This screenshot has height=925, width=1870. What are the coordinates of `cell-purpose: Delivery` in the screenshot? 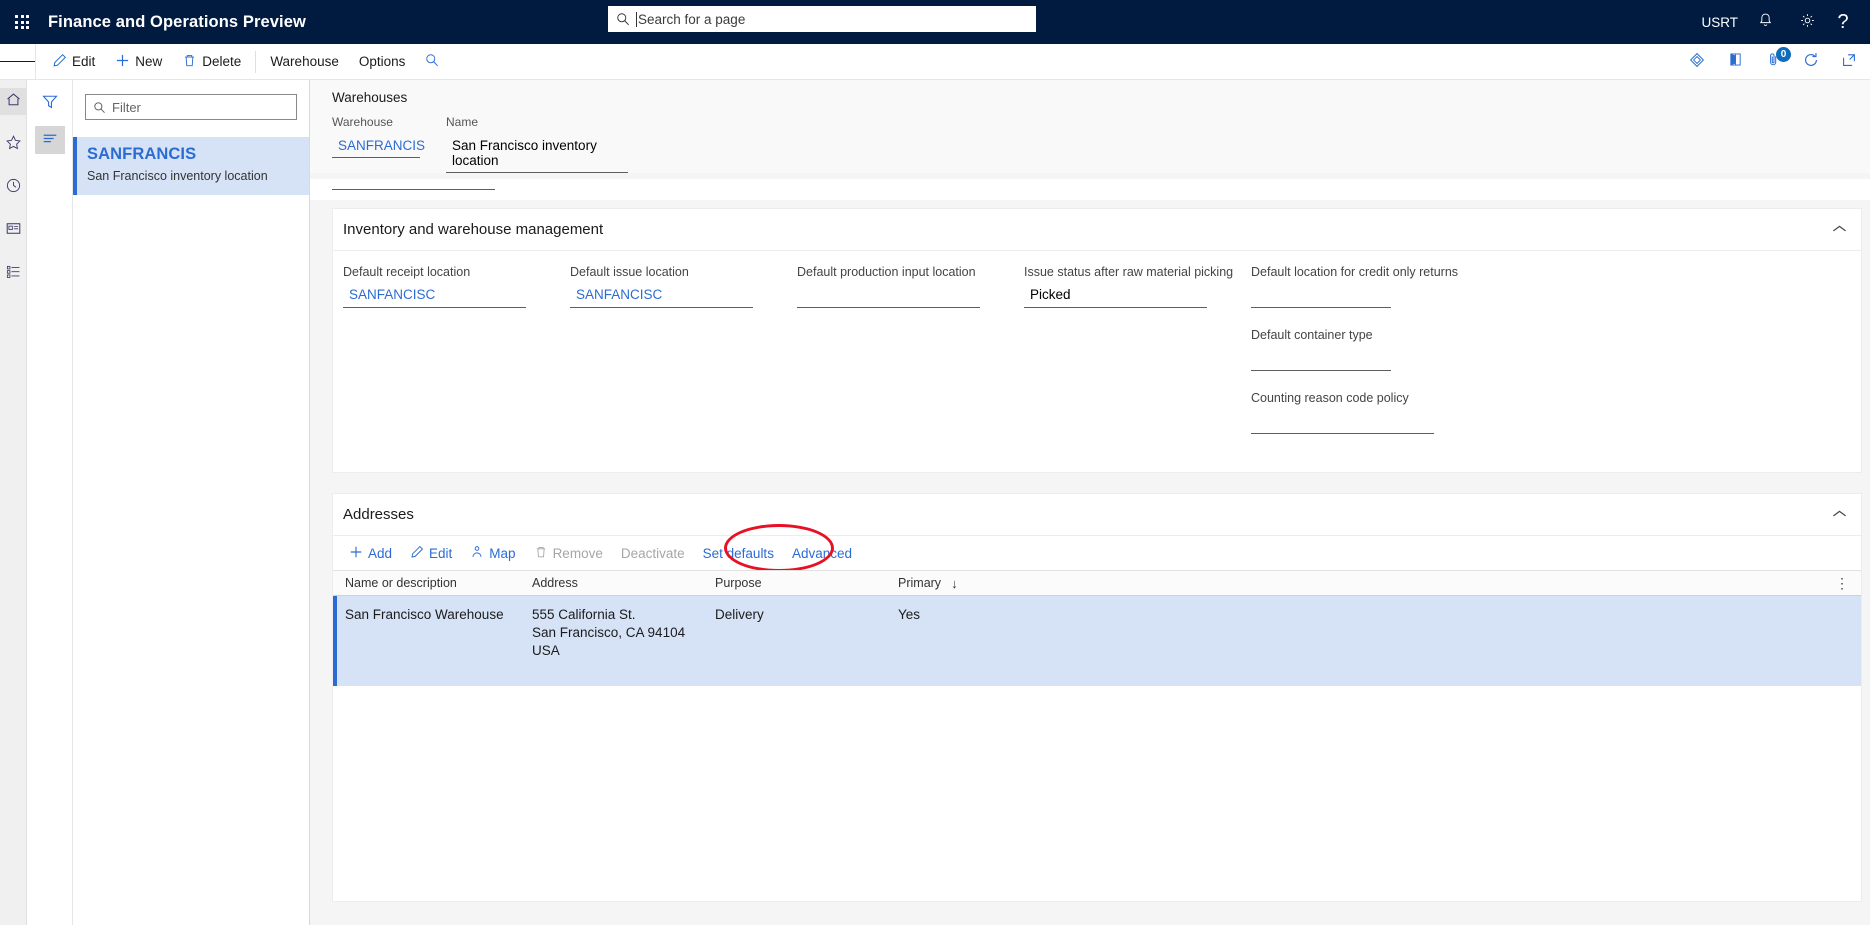 It's located at (739, 614).